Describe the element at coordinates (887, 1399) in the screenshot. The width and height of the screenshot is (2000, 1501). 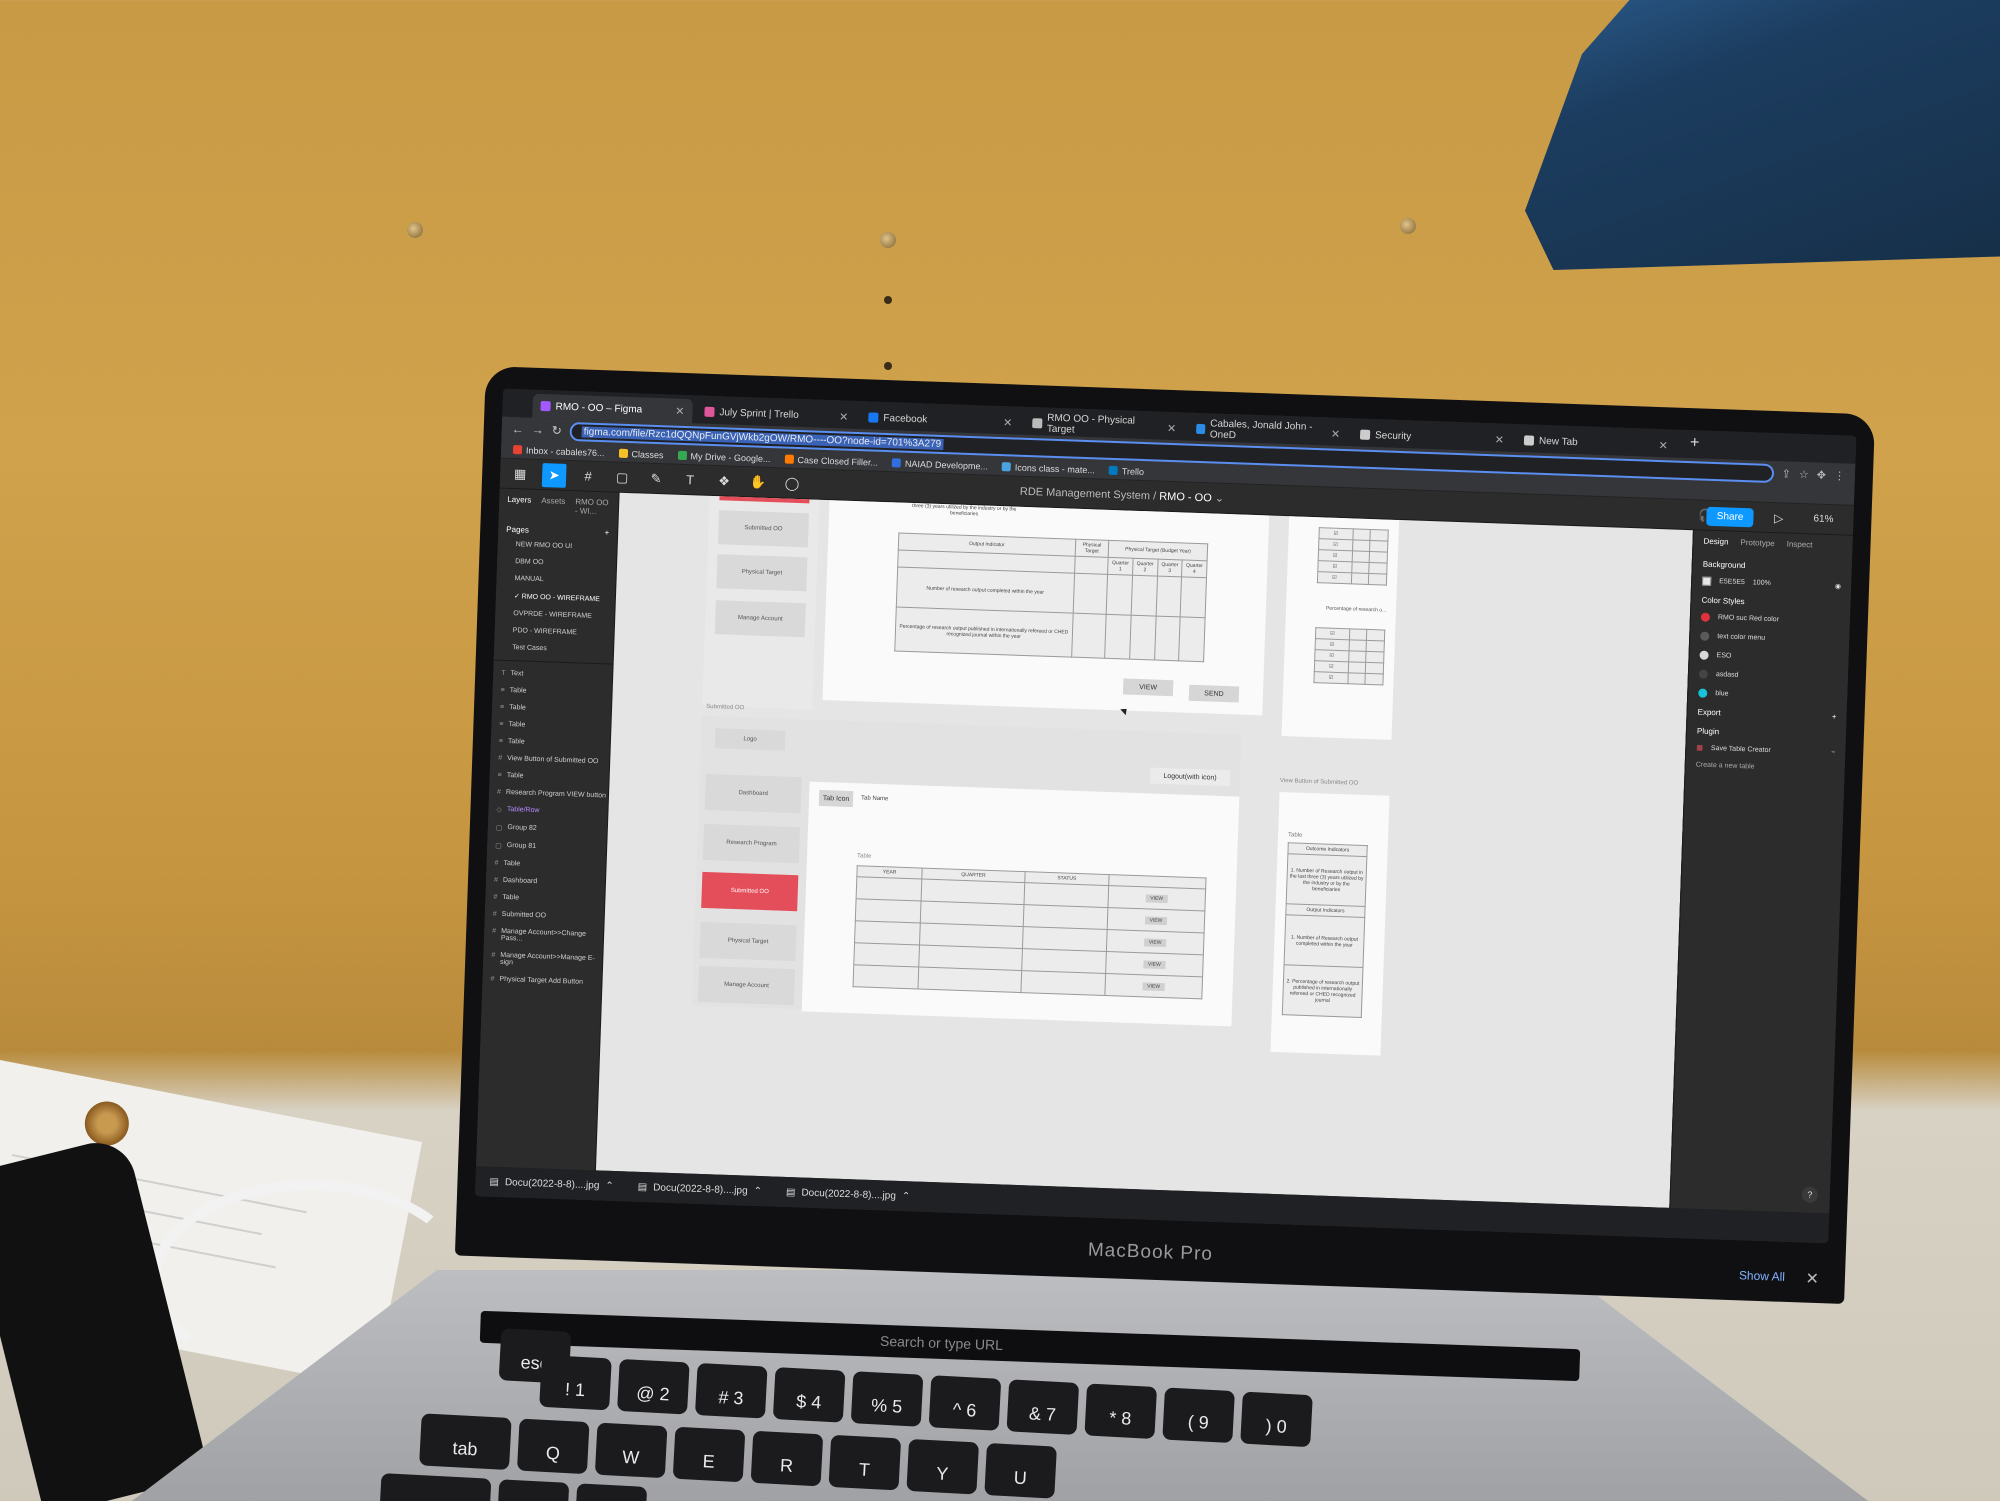
I see `key: % 5` at that location.